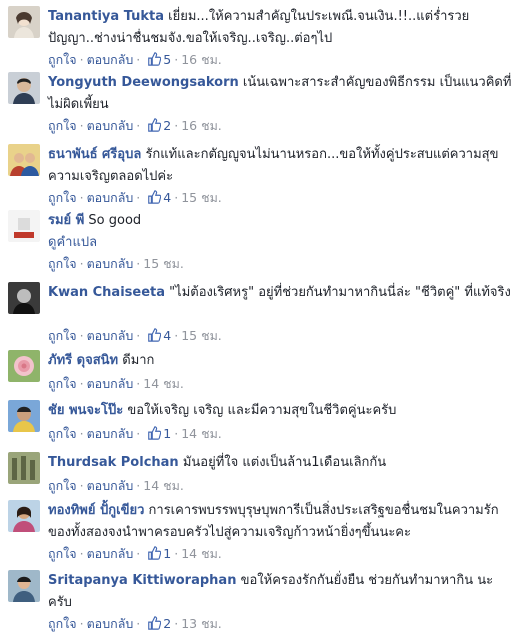  I want to click on comment-author: ทองทิพย์ ปั้กูเขียว, so click(96, 510).